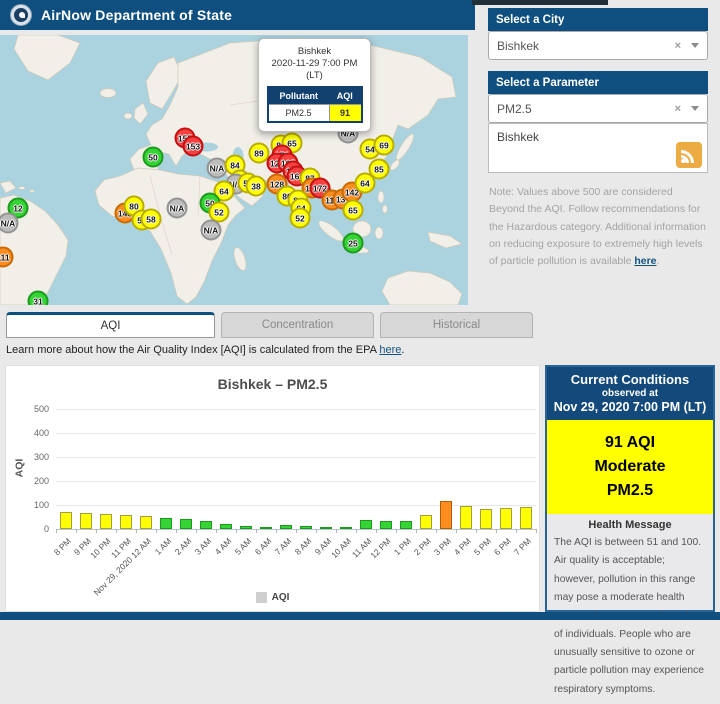 The width and height of the screenshot is (720, 704). What do you see at coordinates (151, 219) in the screenshot?
I see `aqi-map-marker: 58` at bounding box center [151, 219].